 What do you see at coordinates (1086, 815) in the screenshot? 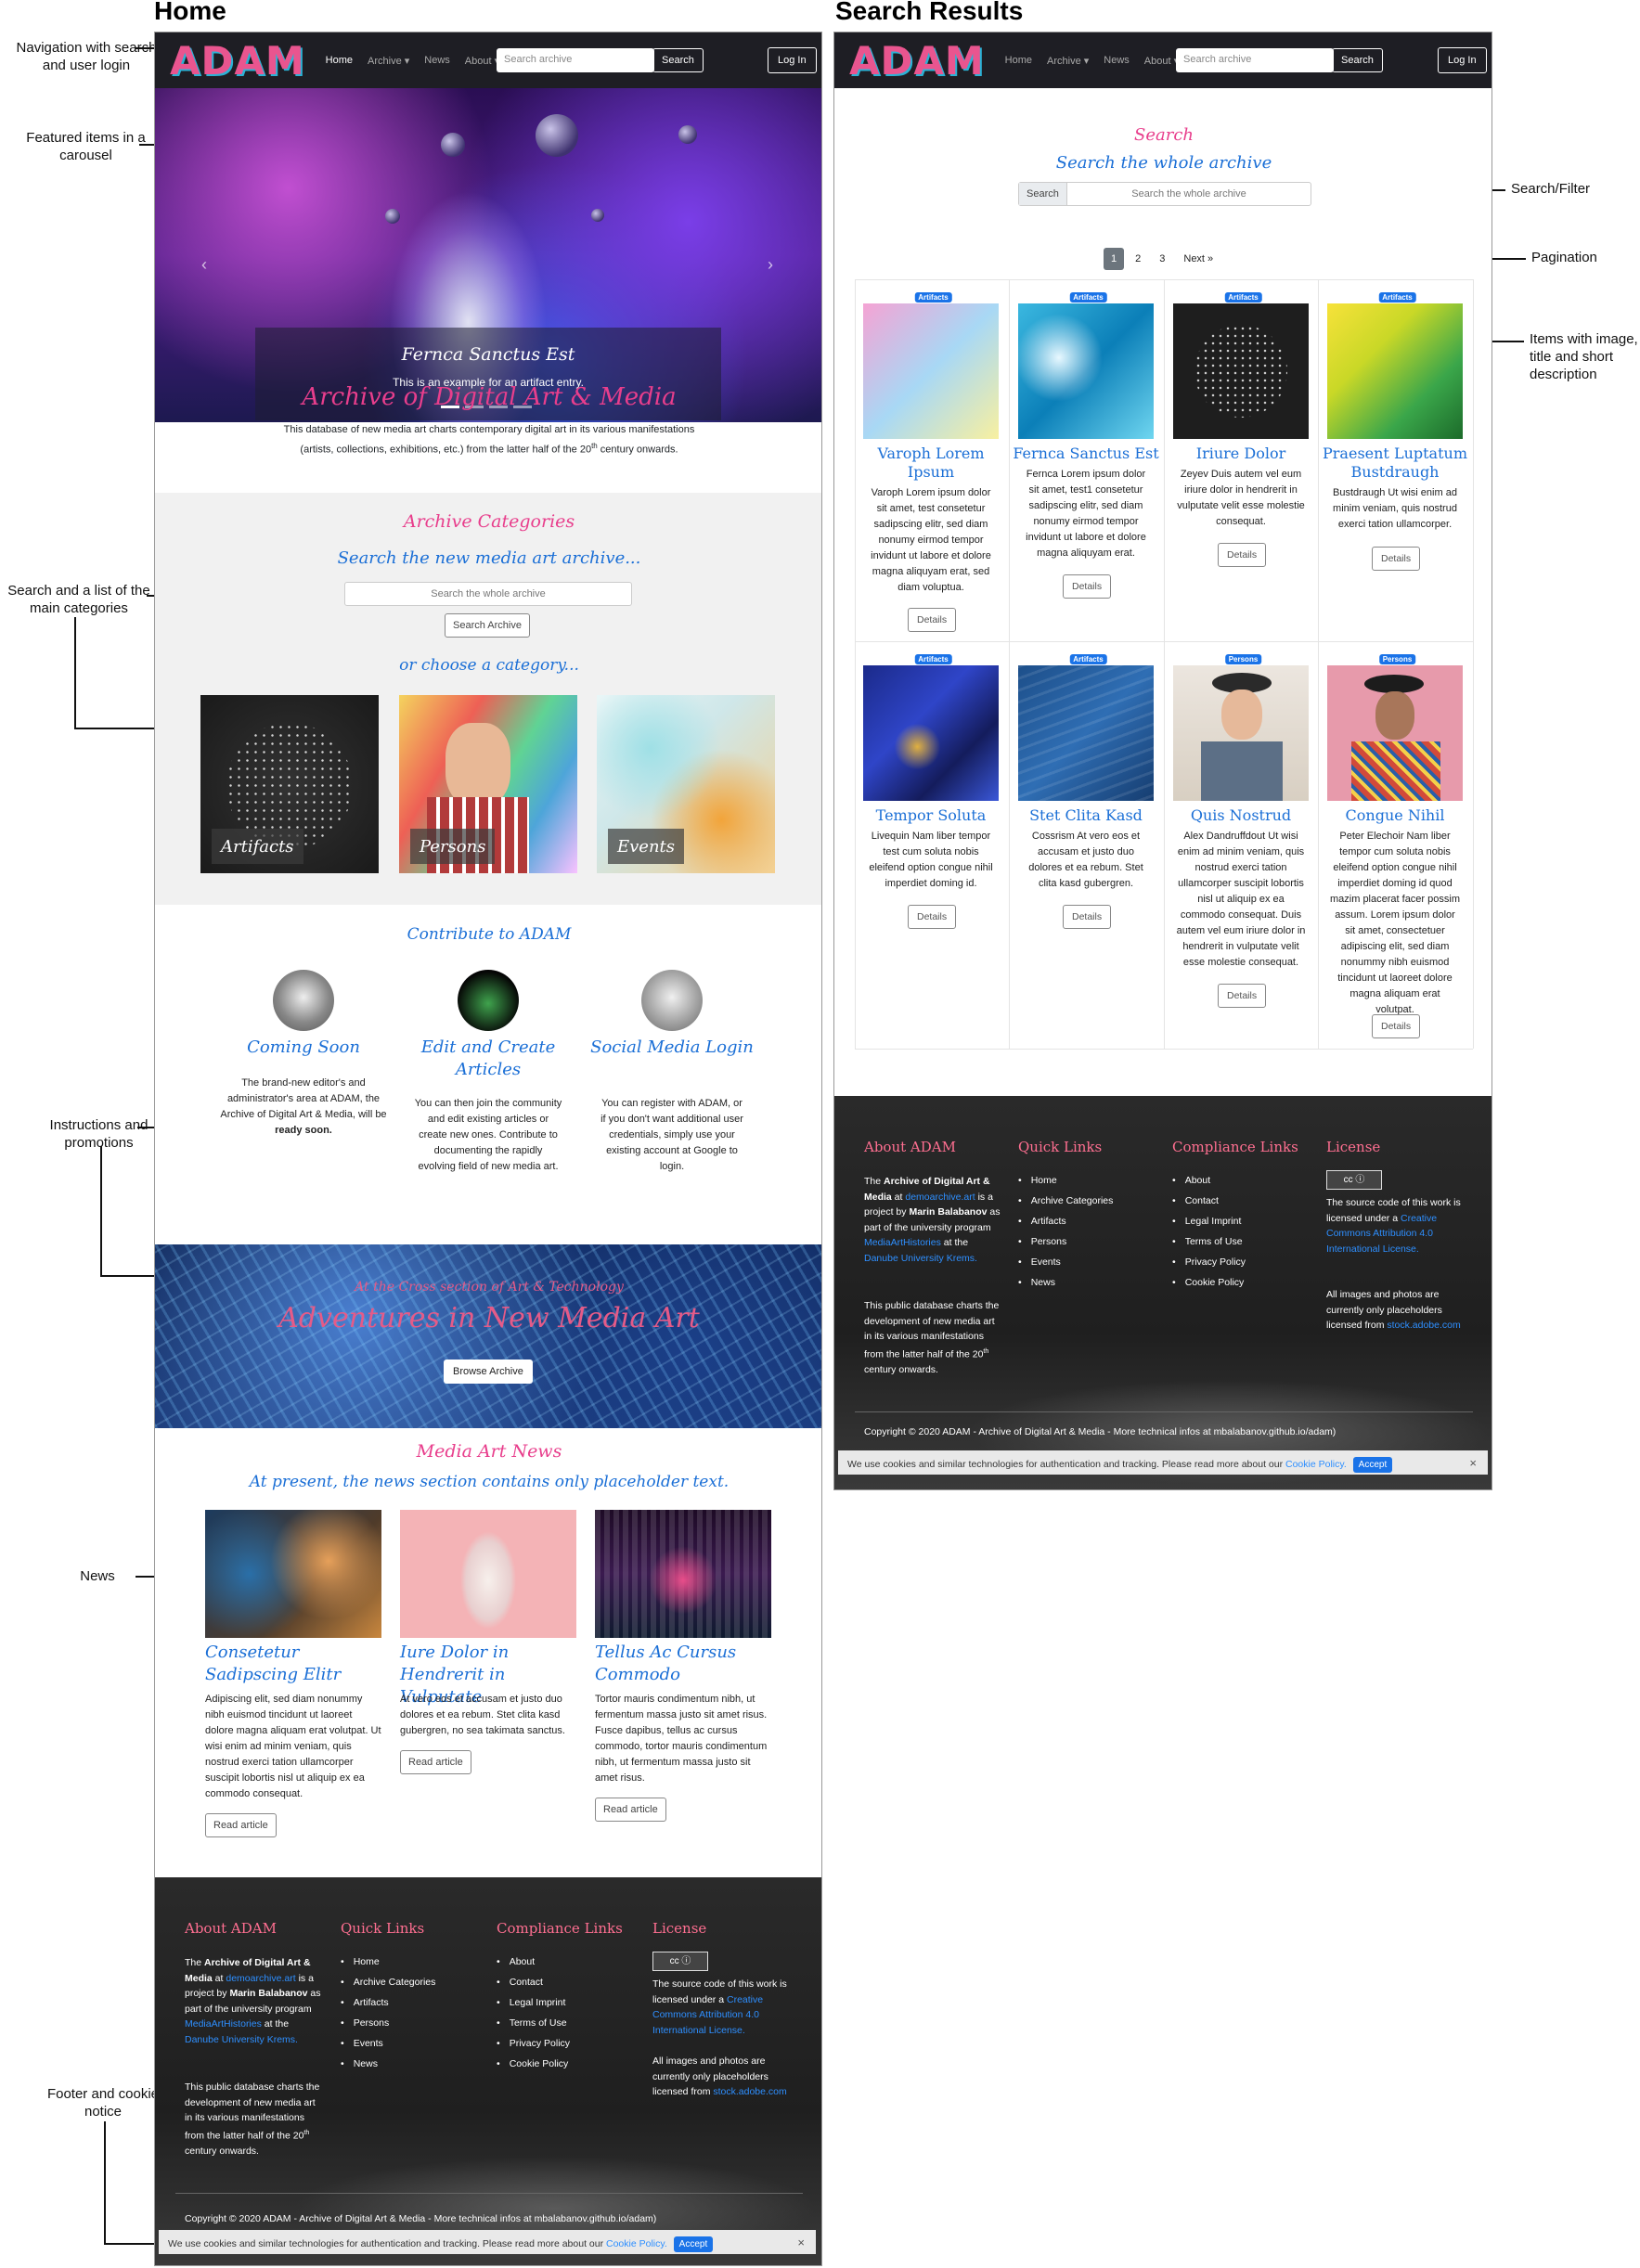
I see `item-title: Stet Clita Kasd` at bounding box center [1086, 815].